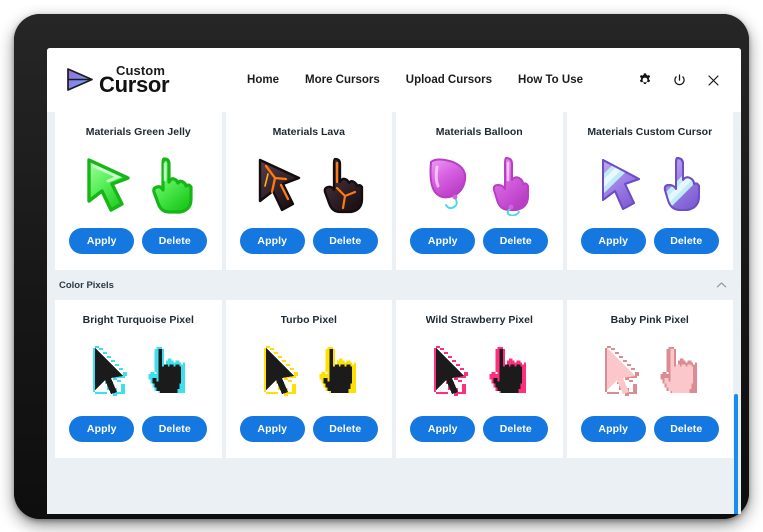 The height and width of the screenshot is (532, 763). I want to click on cursor-preview-lava, so click(309, 185).